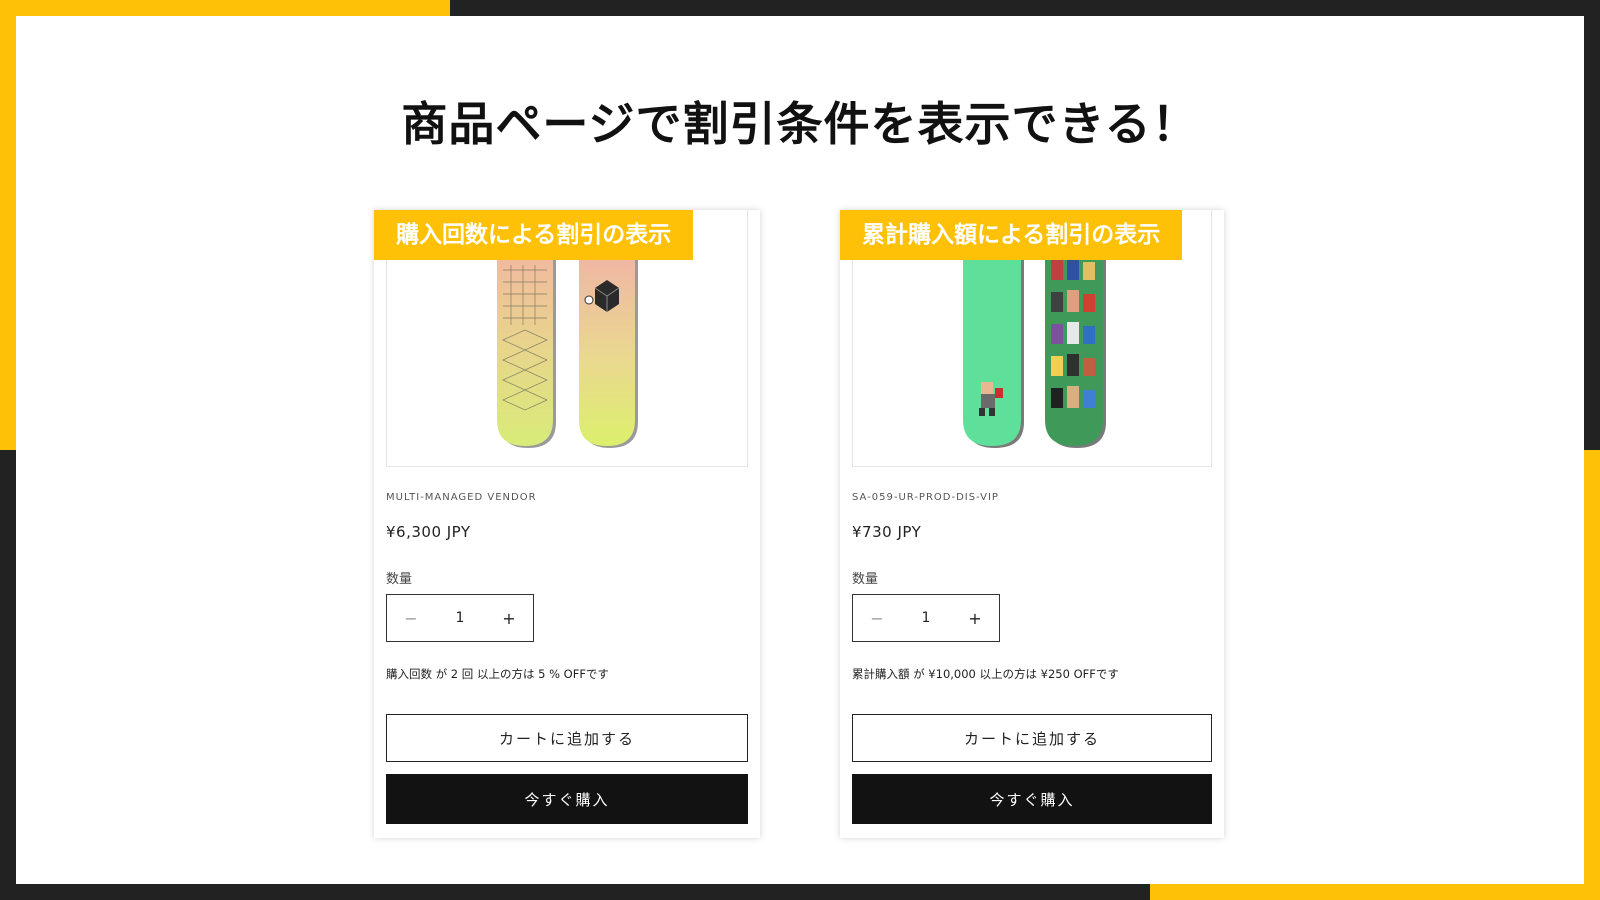 The width and height of the screenshot is (1600, 900). I want to click on discount-condition: 購入回数 が 2 回 以上の方は 5 % OFFです, so click(497, 674).